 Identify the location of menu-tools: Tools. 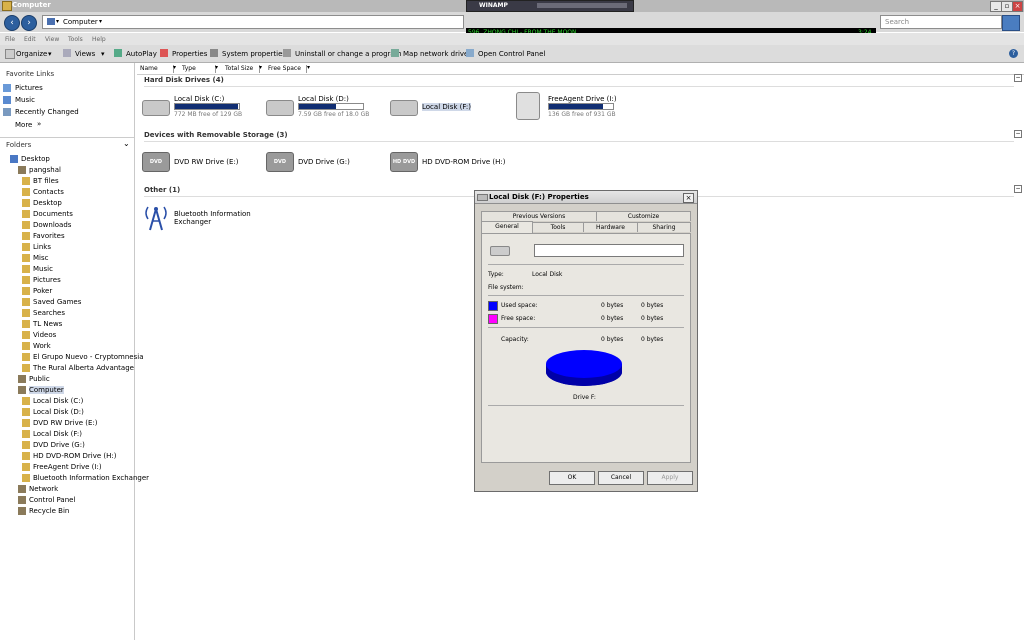
(75, 39).